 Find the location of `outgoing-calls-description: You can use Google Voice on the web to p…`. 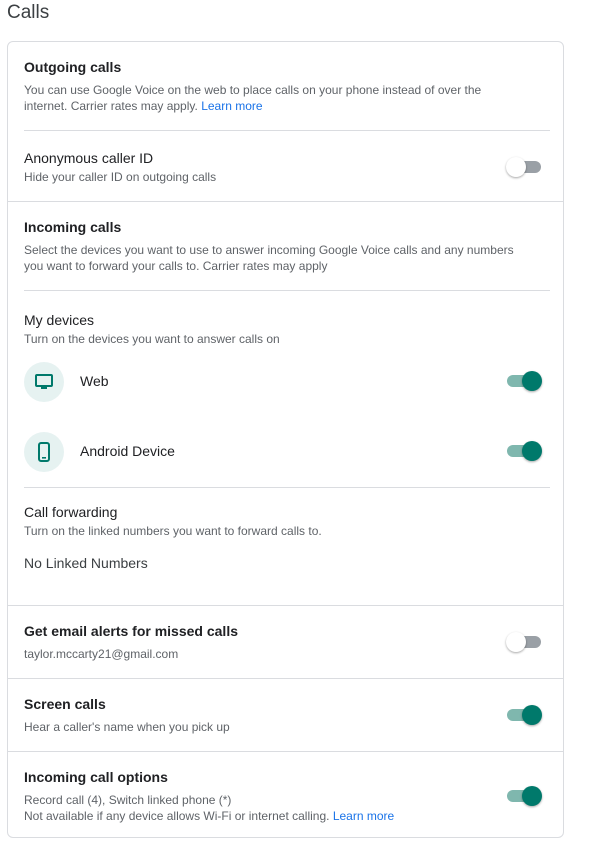

outgoing-calls-description: You can use Google Voice on the web to p… is located at coordinates (284, 98).